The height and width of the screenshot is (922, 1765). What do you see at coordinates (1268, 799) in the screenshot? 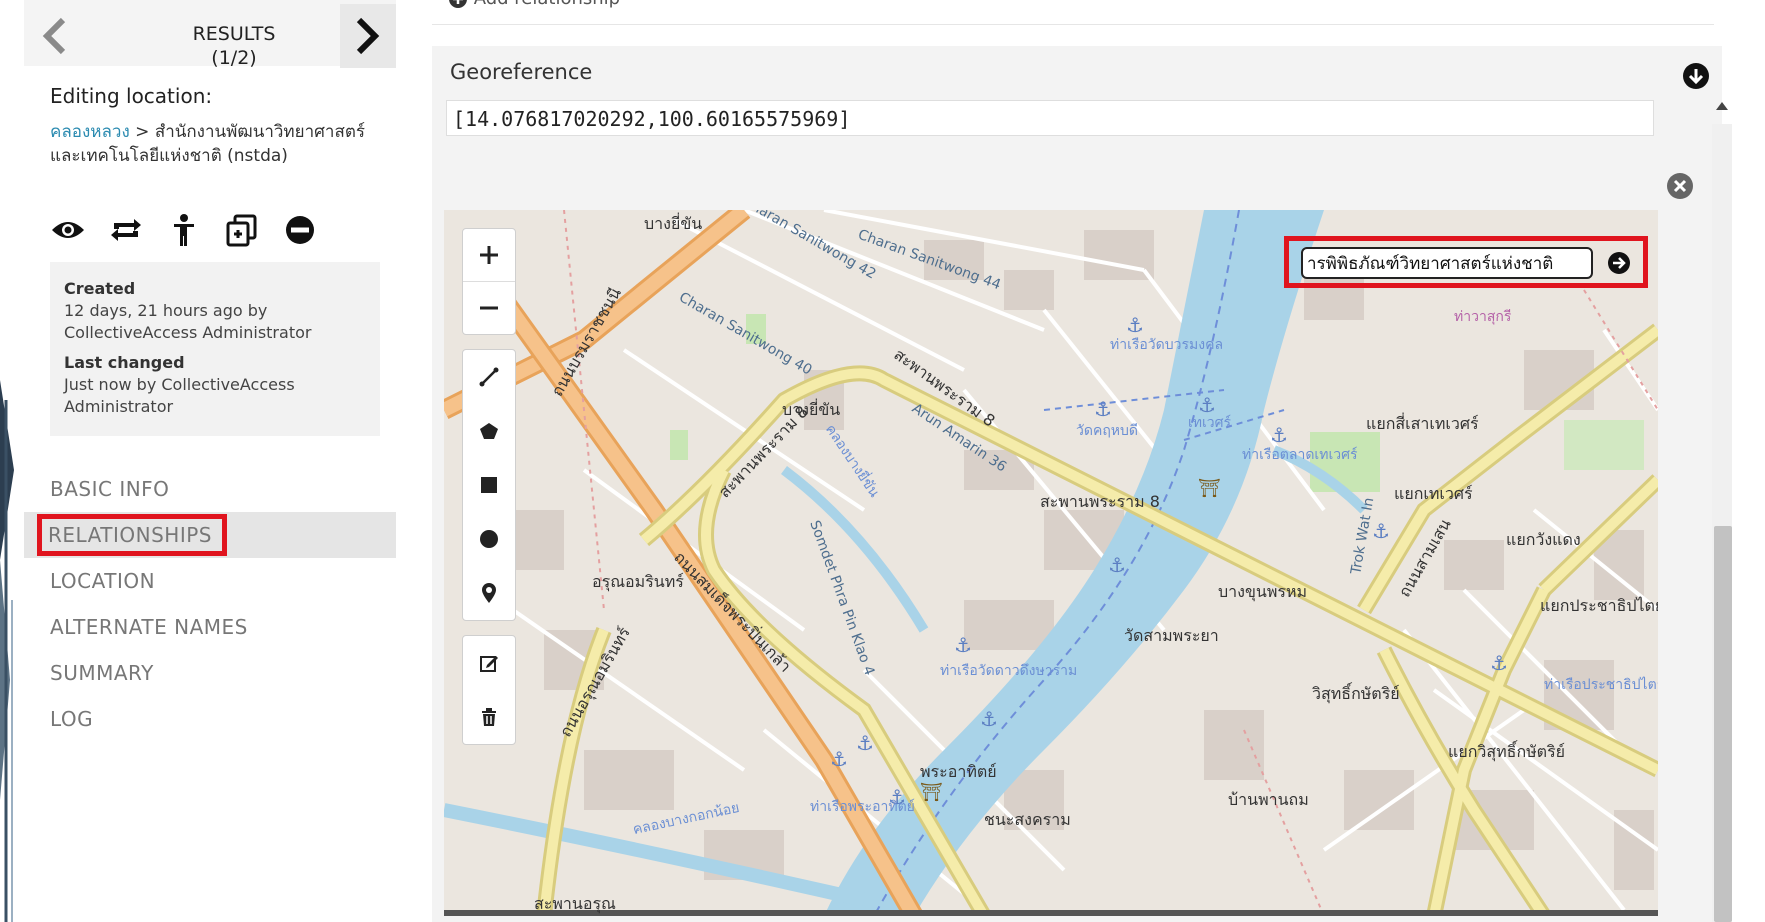
I see `map-label: บ้านพานถม` at bounding box center [1268, 799].